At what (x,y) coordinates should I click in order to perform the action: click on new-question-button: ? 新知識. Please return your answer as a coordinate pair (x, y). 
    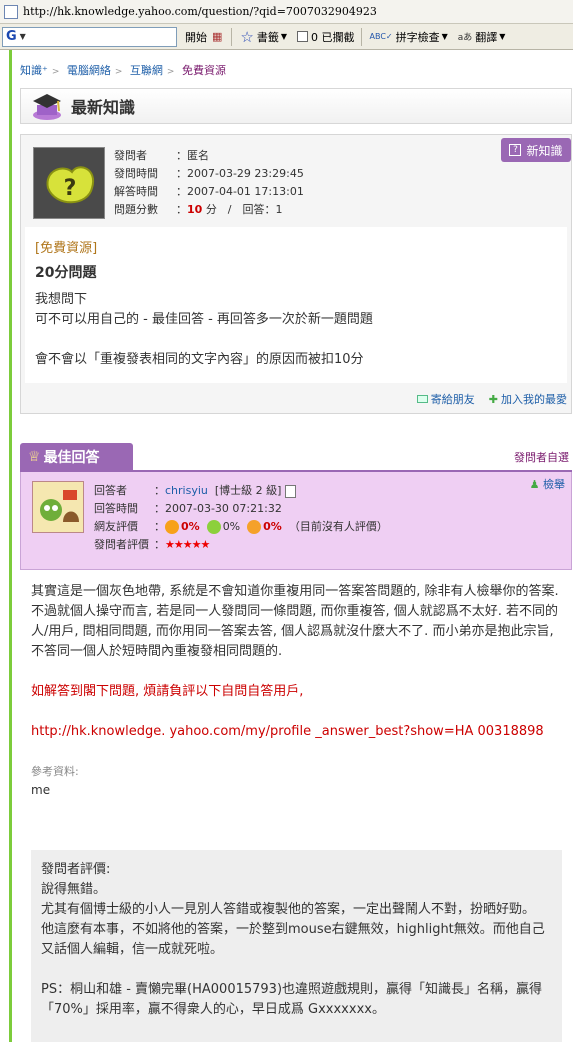
    Looking at the image, I should click on (536, 150).